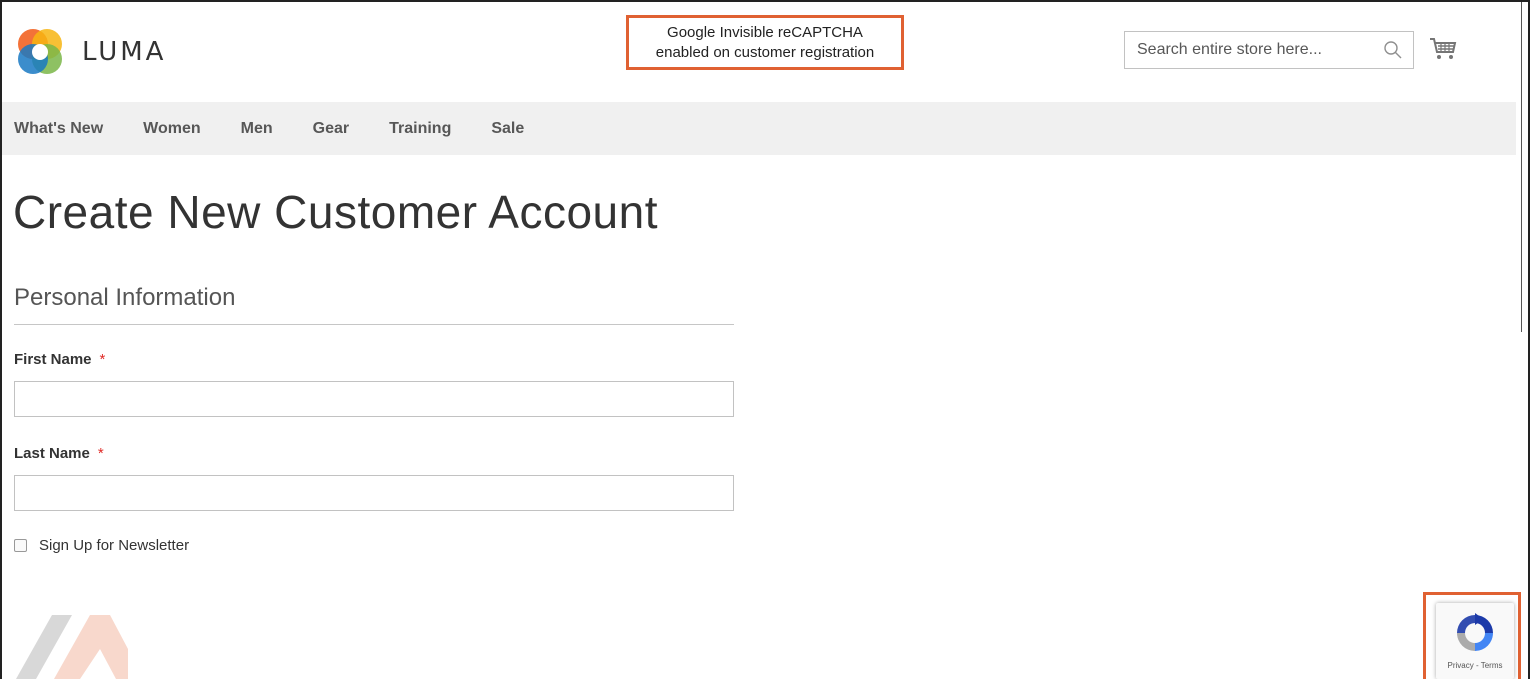 This screenshot has height=679, width=1530. I want to click on nav-item-gear: Gear, so click(331, 129).